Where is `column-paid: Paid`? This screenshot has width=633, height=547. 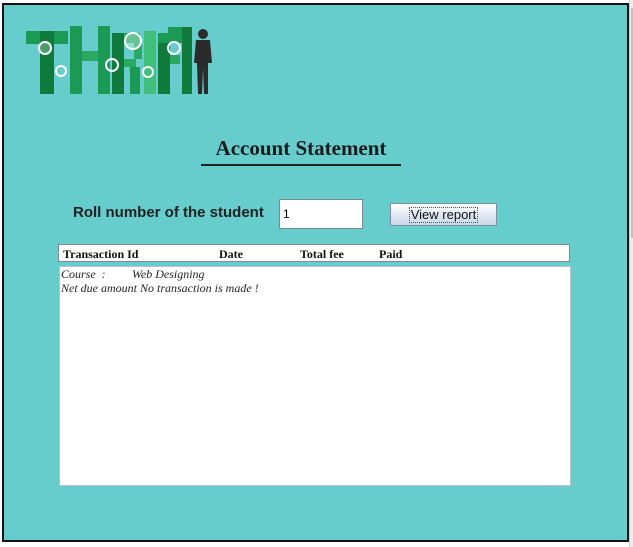
column-paid: Paid is located at coordinates (391, 254).